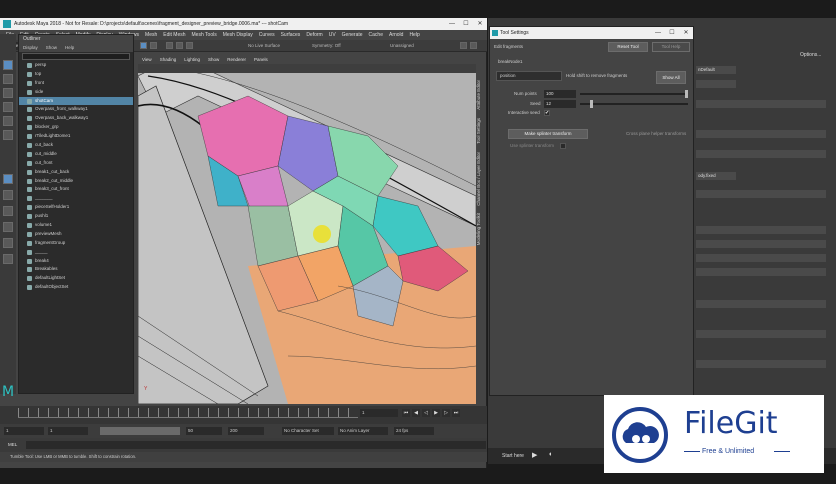 The height and width of the screenshot is (484, 836). I want to click on make-splinter-button: Make splinter transform, so click(548, 134).